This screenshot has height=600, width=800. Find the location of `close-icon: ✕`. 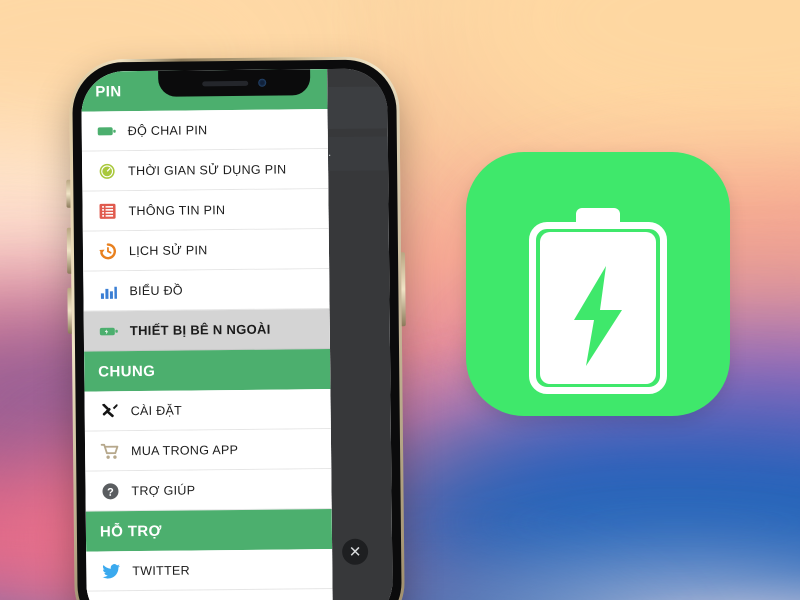

close-icon: ✕ is located at coordinates (355, 551).